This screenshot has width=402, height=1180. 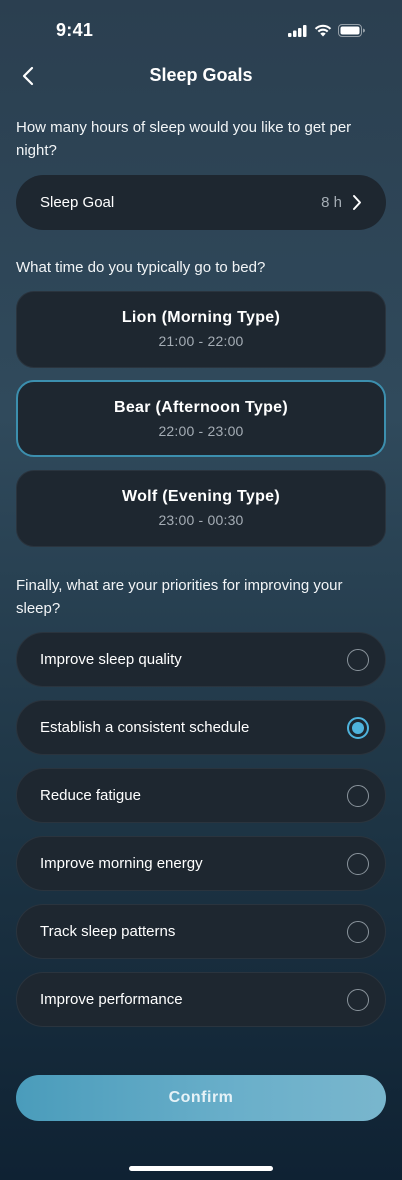 What do you see at coordinates (121, 863) in the screenshot?
I see `priority-label: Improve morning energy` at bounding box center [121, 863].